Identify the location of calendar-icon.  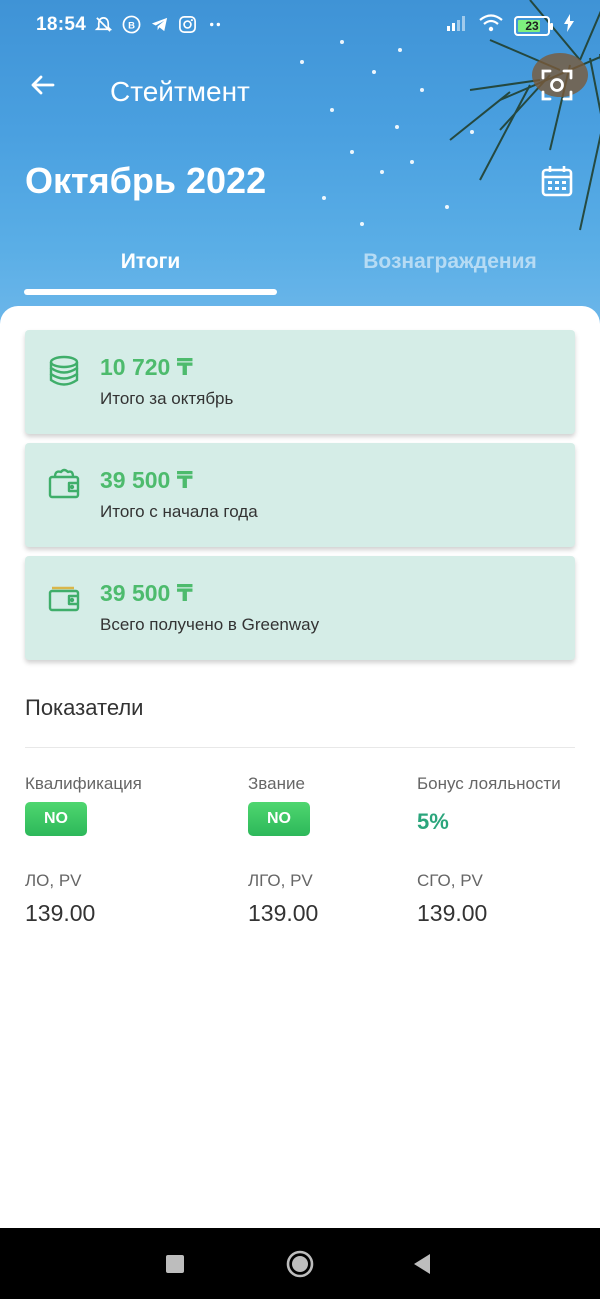
(557, 181).